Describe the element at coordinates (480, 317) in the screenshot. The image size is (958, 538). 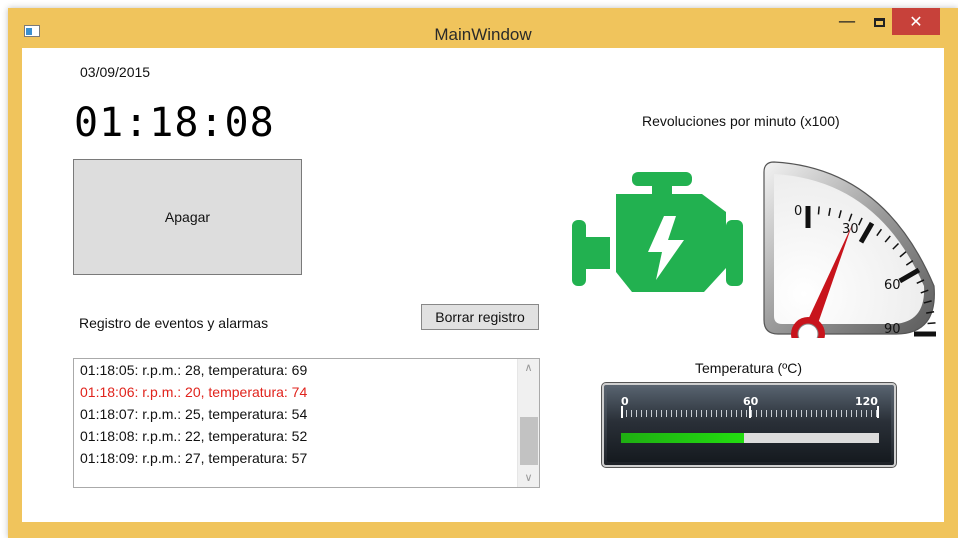
I see `clear-log-button: Borrar registro` at that location.